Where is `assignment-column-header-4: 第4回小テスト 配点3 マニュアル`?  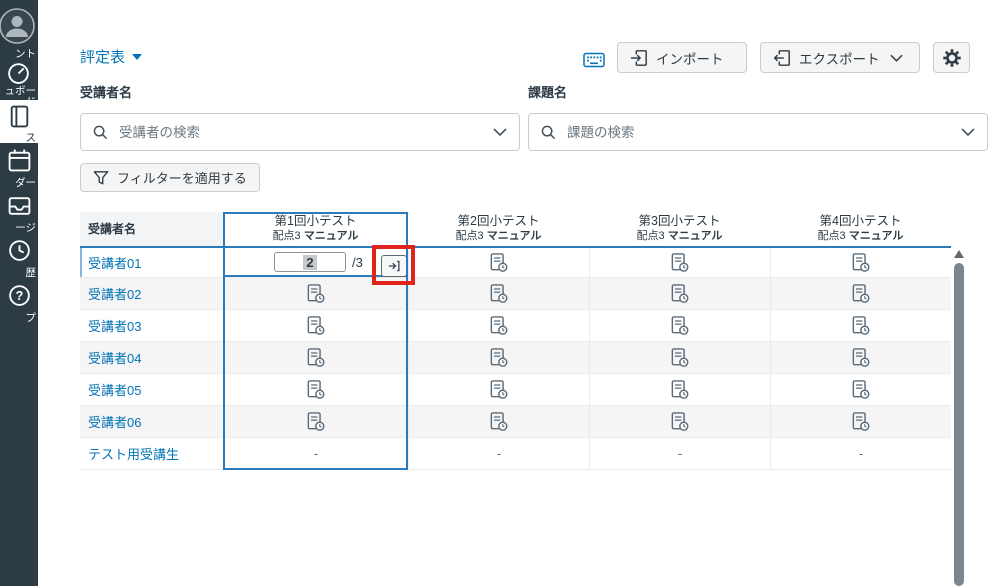 assignment-column-header-4: 第4回小テスト 配点3 マニュアル is located at coordinates (860, 229).